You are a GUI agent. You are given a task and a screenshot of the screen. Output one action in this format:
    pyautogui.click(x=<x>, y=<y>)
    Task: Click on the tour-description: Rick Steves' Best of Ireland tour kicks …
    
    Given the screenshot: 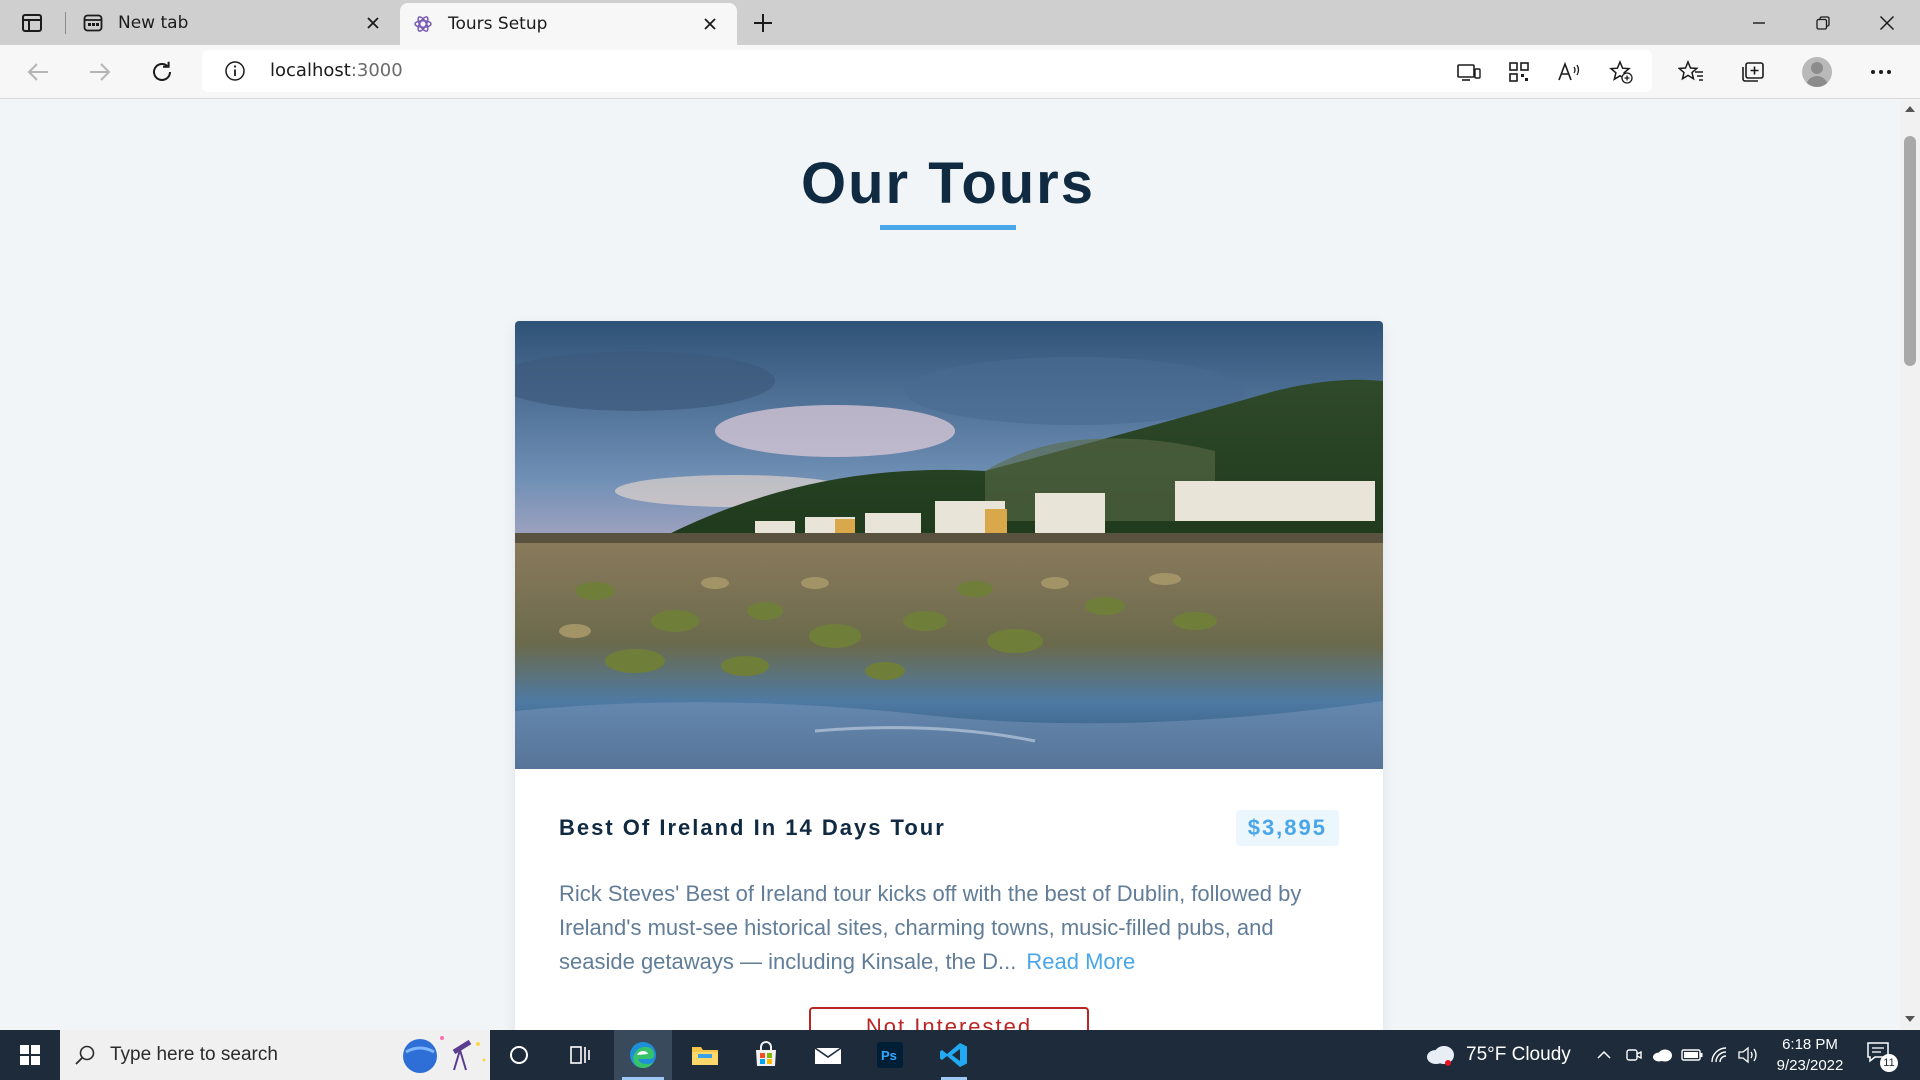 What is the action you would take?
    pyautogui.click(x=949, y=928)
    